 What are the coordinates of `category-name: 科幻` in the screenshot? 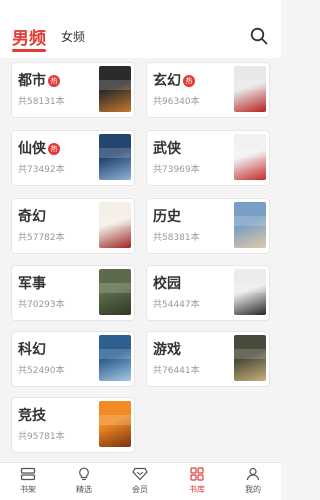 It's located at (32, 349).